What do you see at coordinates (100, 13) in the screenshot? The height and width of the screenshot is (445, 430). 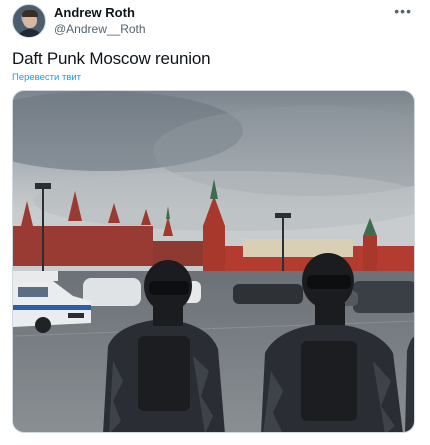 I see `author-display-name: Andrew Roth` at bounding box center [100, 13].